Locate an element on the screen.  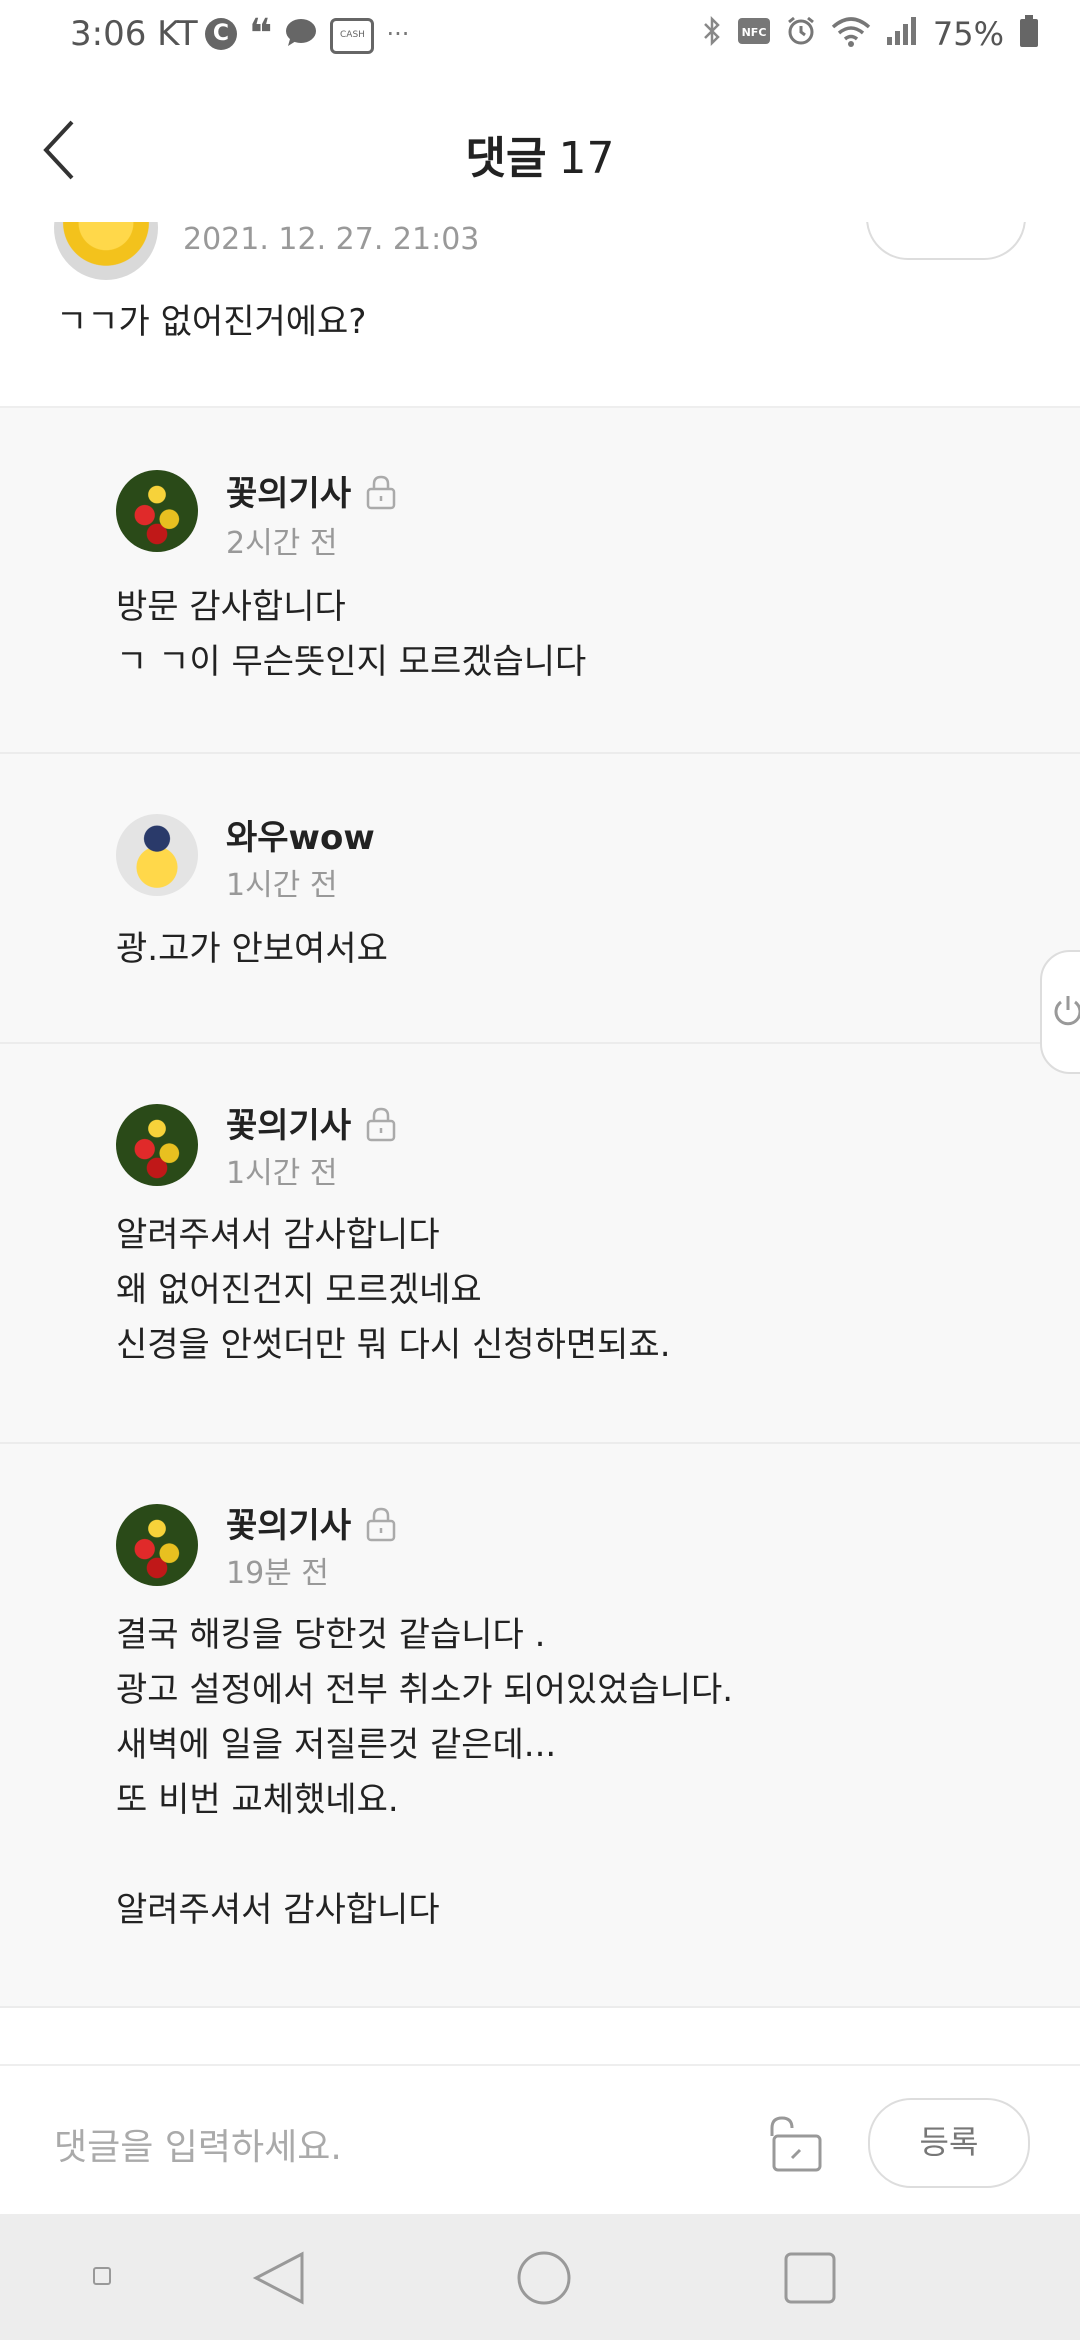
status-carrier: KT is located at coordinates (177, 34).